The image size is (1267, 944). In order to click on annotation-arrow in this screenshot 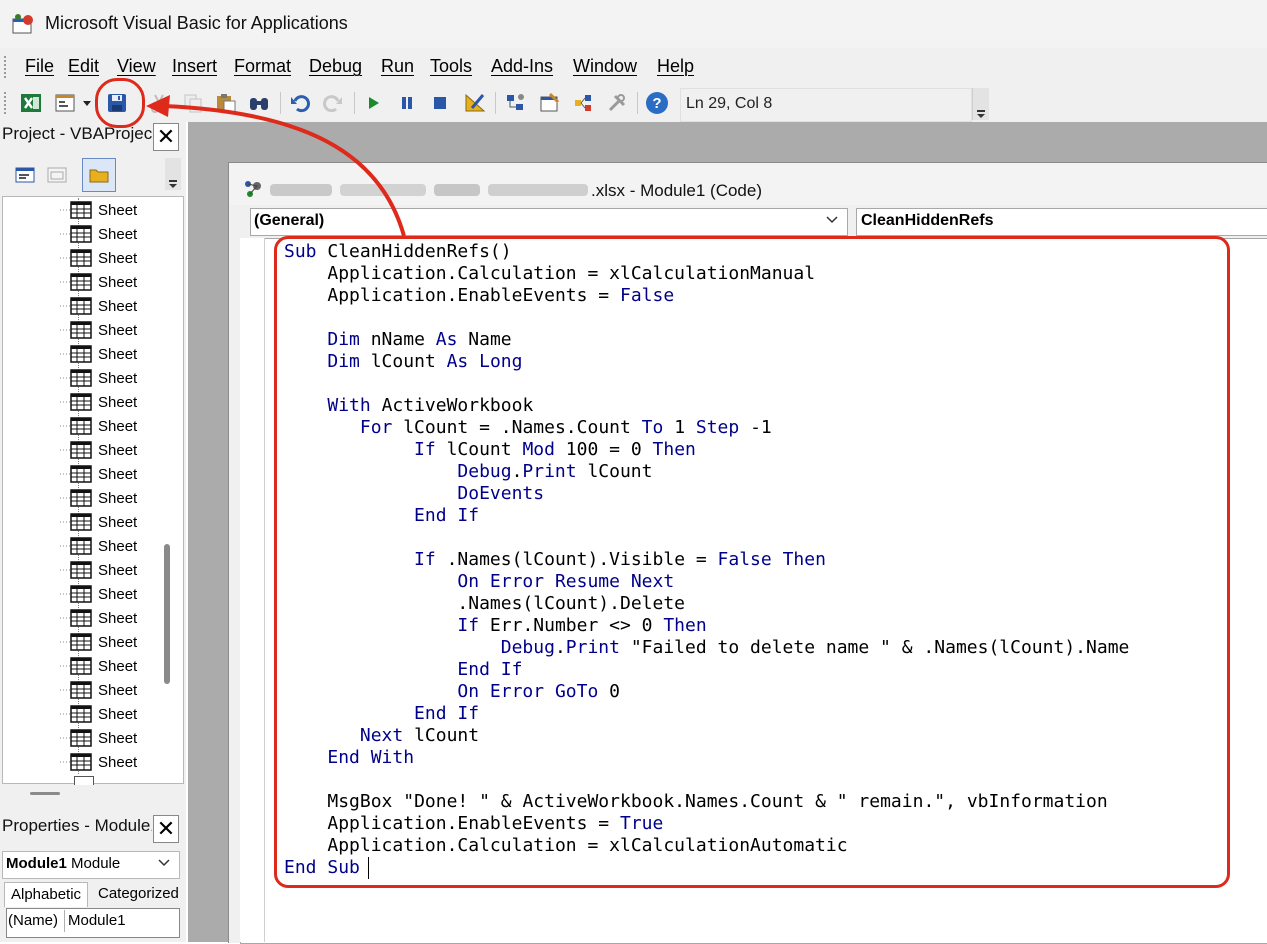, I will do `click(276, 166)`.